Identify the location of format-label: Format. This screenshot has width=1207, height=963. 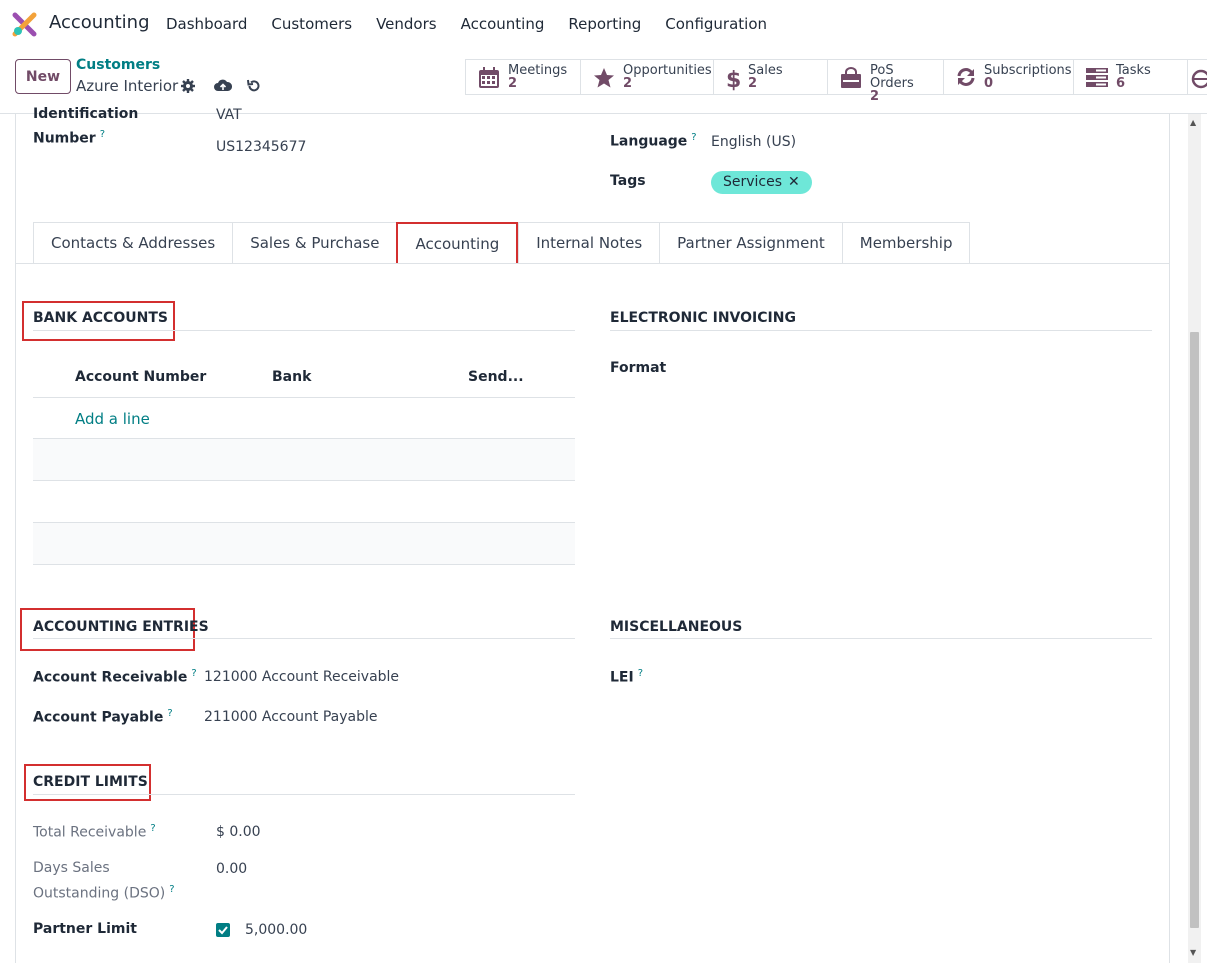
(638, 368).